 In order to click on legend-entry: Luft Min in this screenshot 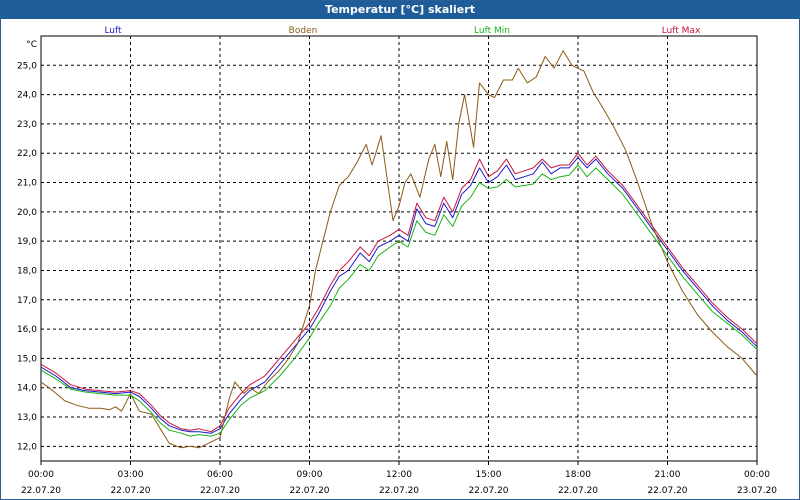, I will do `click(492, 31)`.